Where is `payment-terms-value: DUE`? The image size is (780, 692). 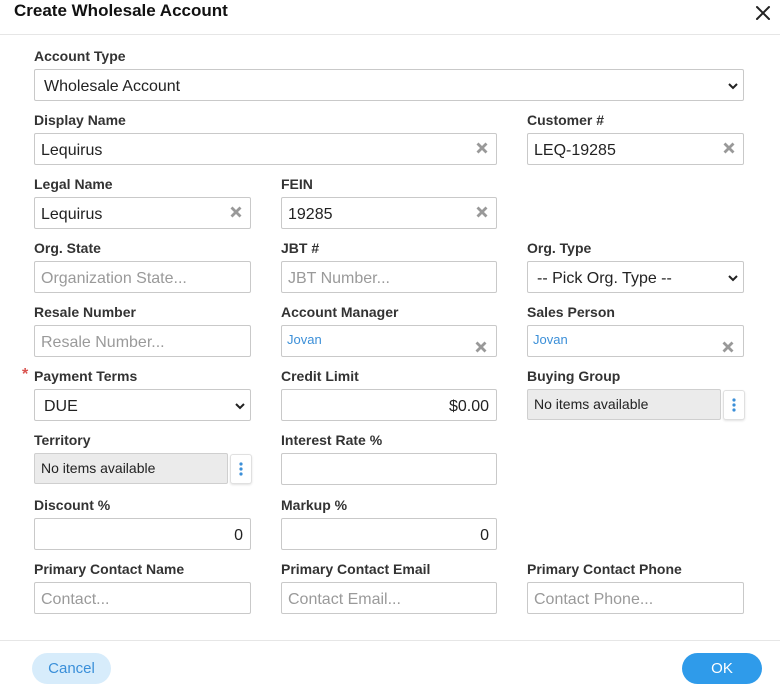 payment-terms-value: DUE is located at coordinates (61, 406).